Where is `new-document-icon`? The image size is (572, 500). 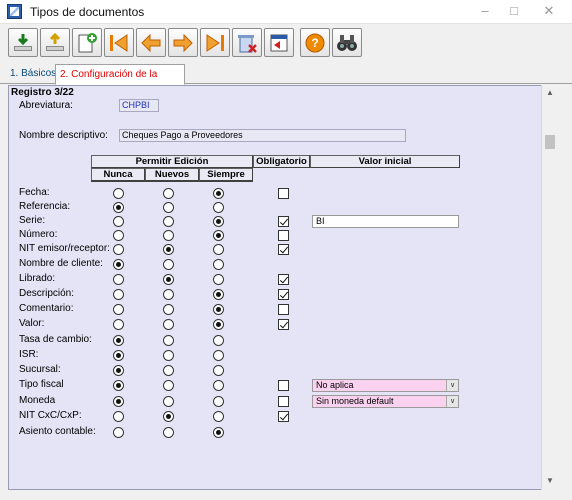
new-document-icon is located at coordinates (87, 43).